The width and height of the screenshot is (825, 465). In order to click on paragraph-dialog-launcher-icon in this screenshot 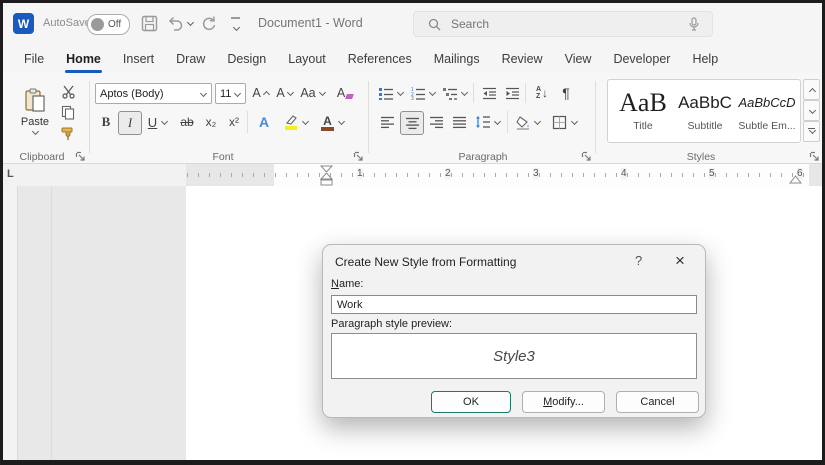, I will do `click(587, 157)`.